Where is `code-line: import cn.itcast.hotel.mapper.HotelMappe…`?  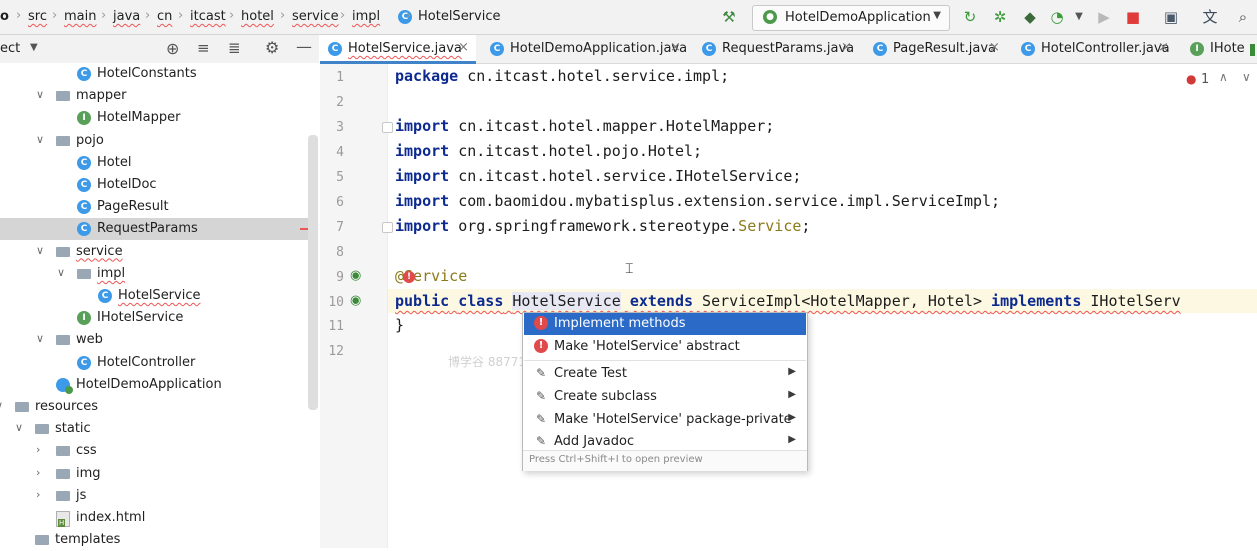
code-line: import cn.itcast.hotel.mapper.HotelMappe… is located at coordinates (584, 126).